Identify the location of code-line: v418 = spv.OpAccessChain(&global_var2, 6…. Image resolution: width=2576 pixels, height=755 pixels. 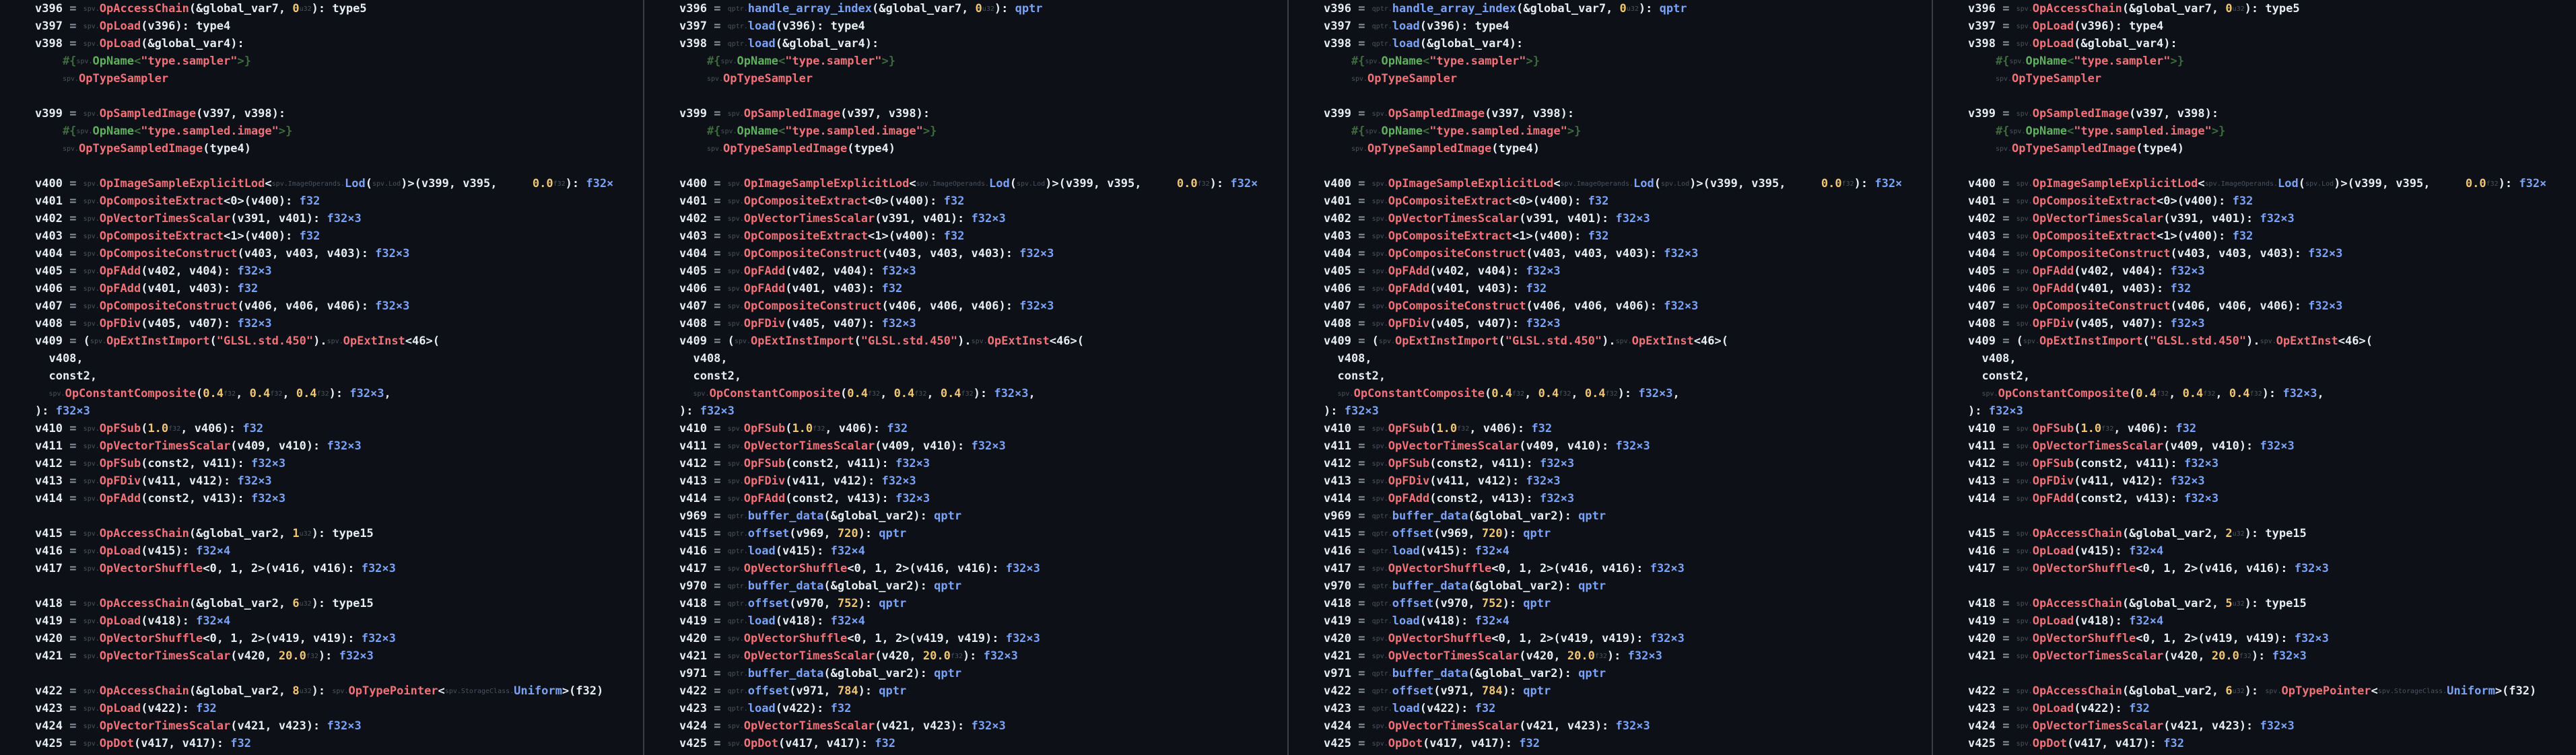
(339, 603).